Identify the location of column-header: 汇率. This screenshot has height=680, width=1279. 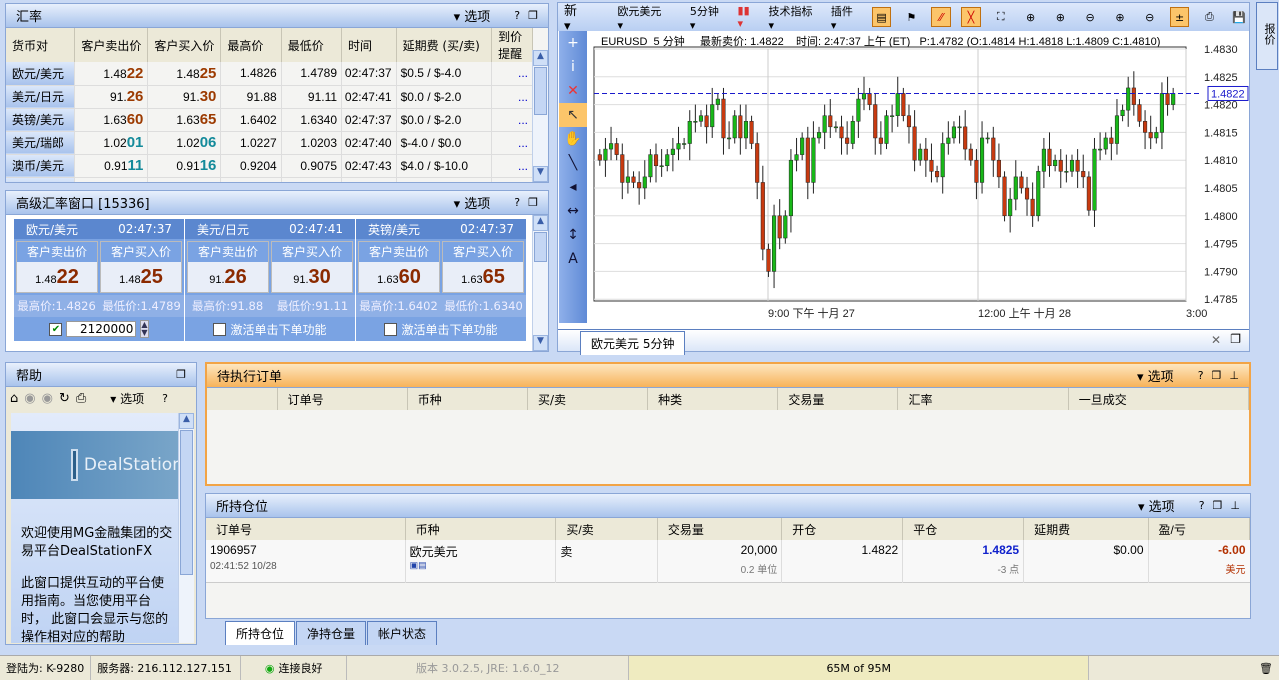
(983, 399).